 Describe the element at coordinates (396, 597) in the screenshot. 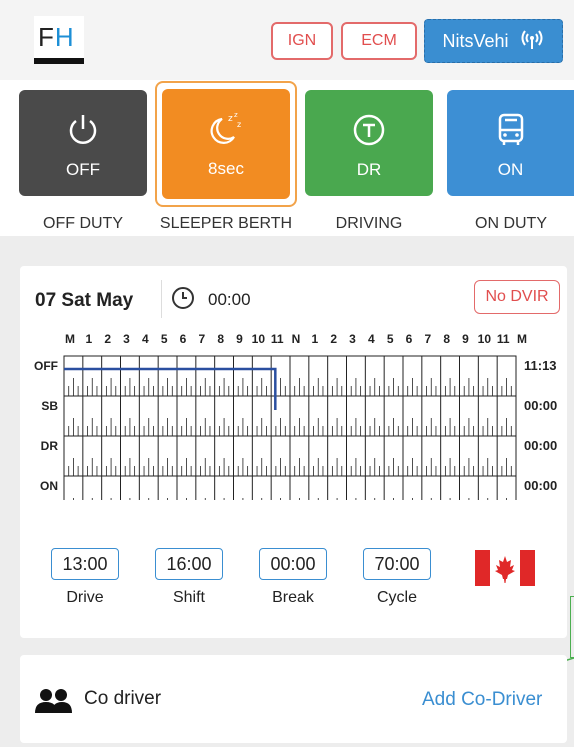

I see `cycle-label: Cycle` at that location.